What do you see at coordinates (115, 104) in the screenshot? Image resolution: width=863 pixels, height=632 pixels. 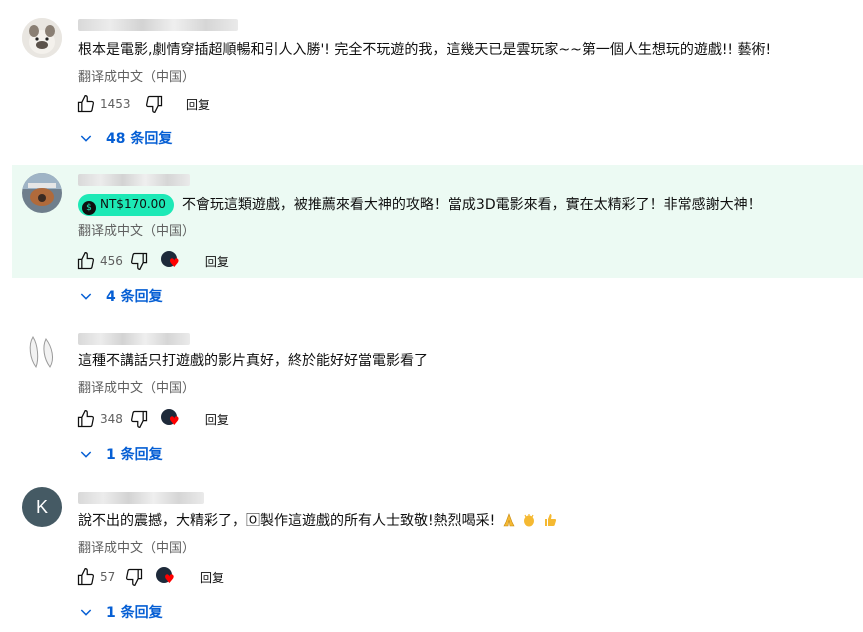 I see `like-count: 1453` at bounding box center [115, 104].